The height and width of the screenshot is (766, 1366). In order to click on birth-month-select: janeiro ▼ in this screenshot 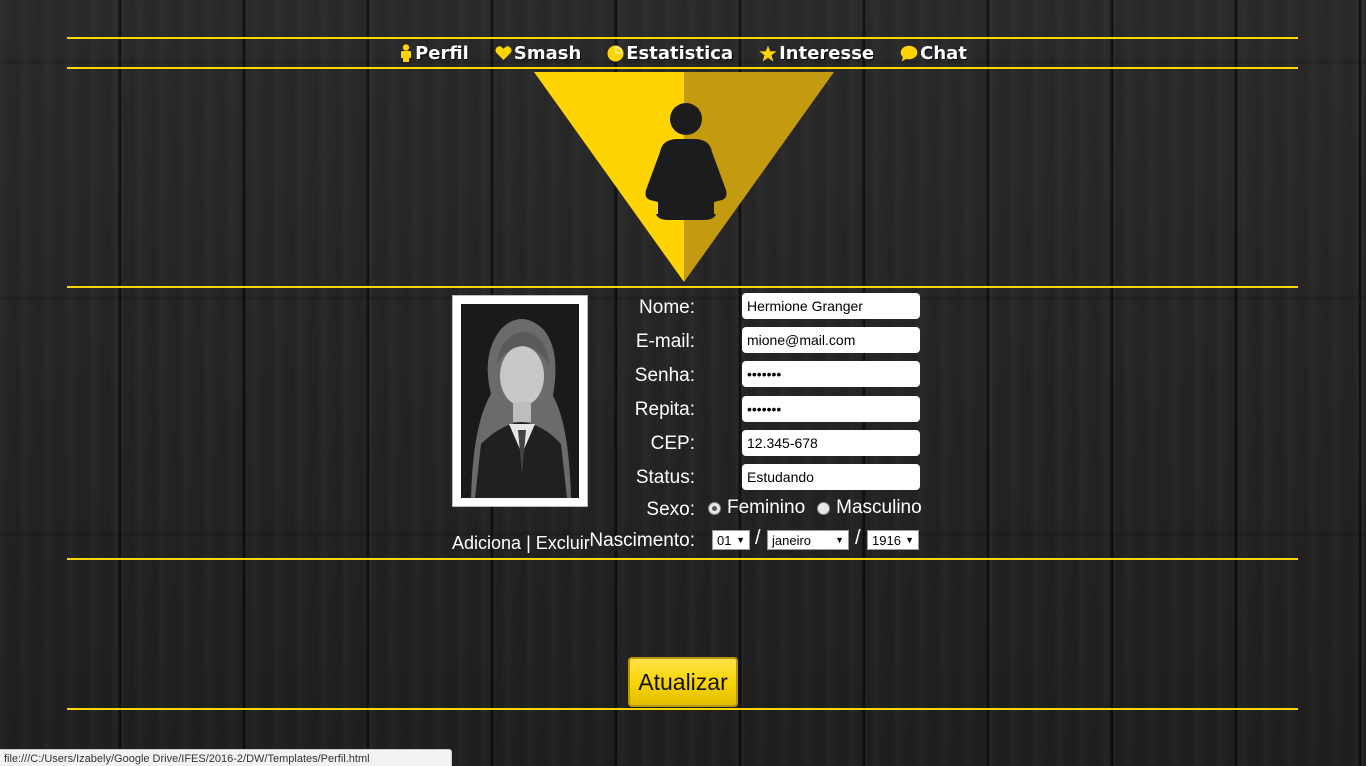, I will do `click(808, 540)`.